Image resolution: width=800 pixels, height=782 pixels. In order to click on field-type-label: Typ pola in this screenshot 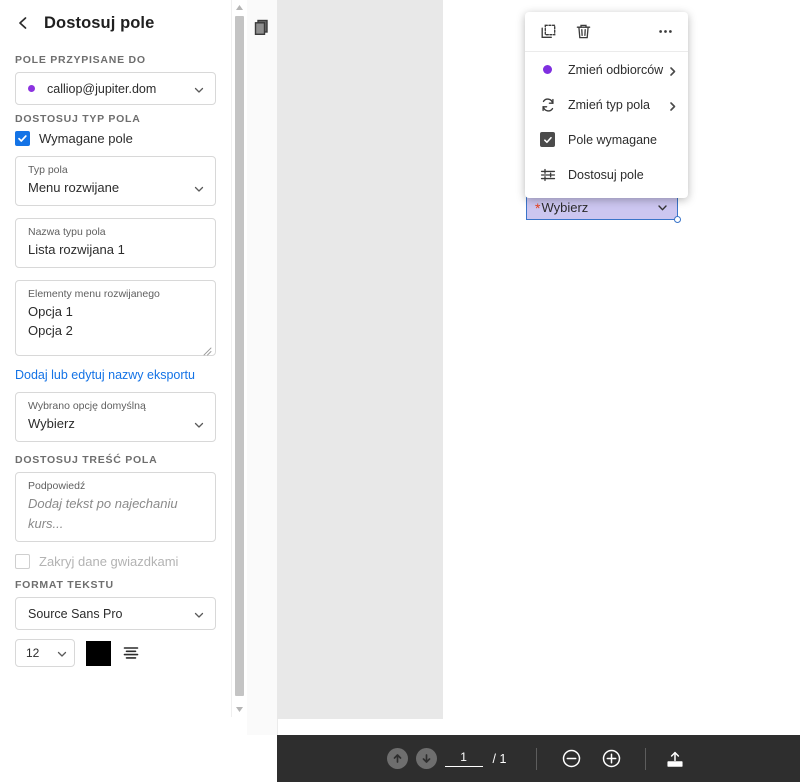, I will do `click(48, 170)`.